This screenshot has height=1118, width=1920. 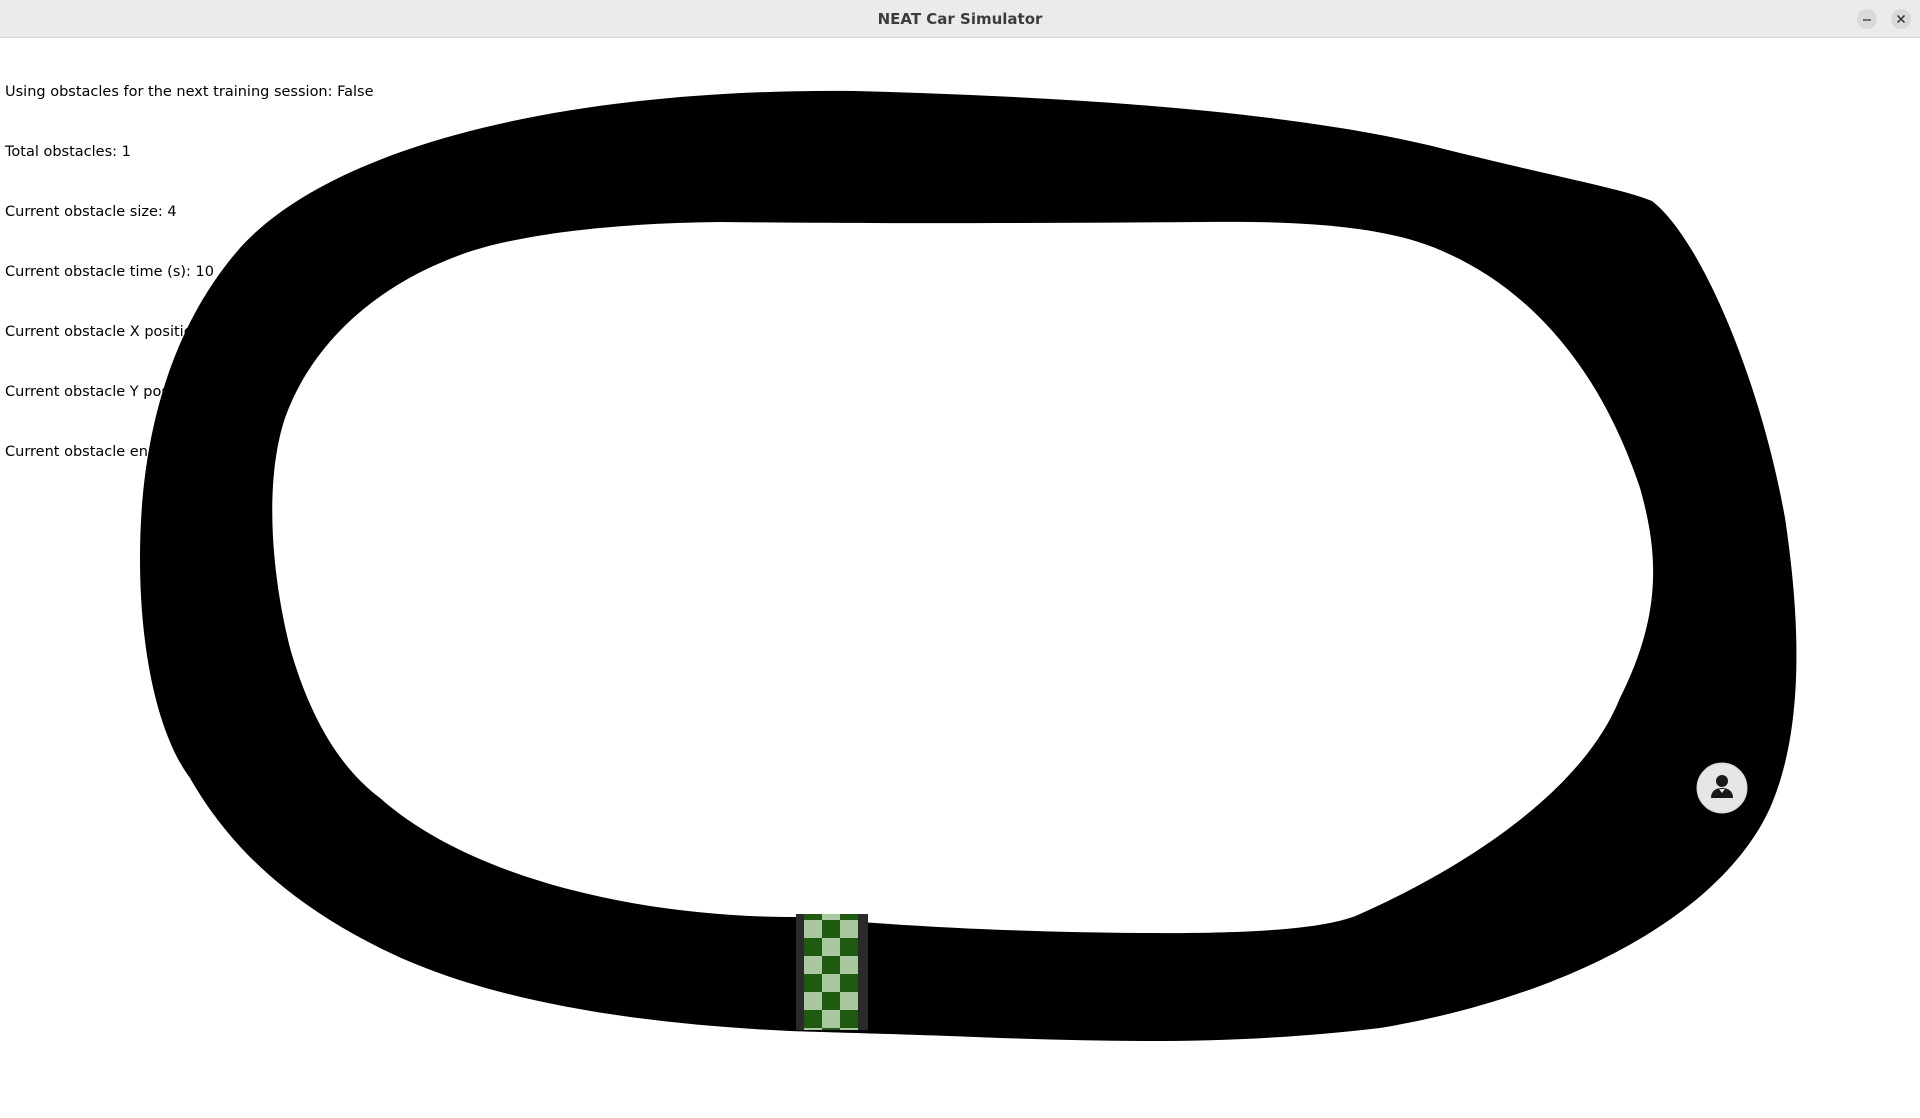 I want to click on finish-line-edge-left, so click(x=800, y=972).